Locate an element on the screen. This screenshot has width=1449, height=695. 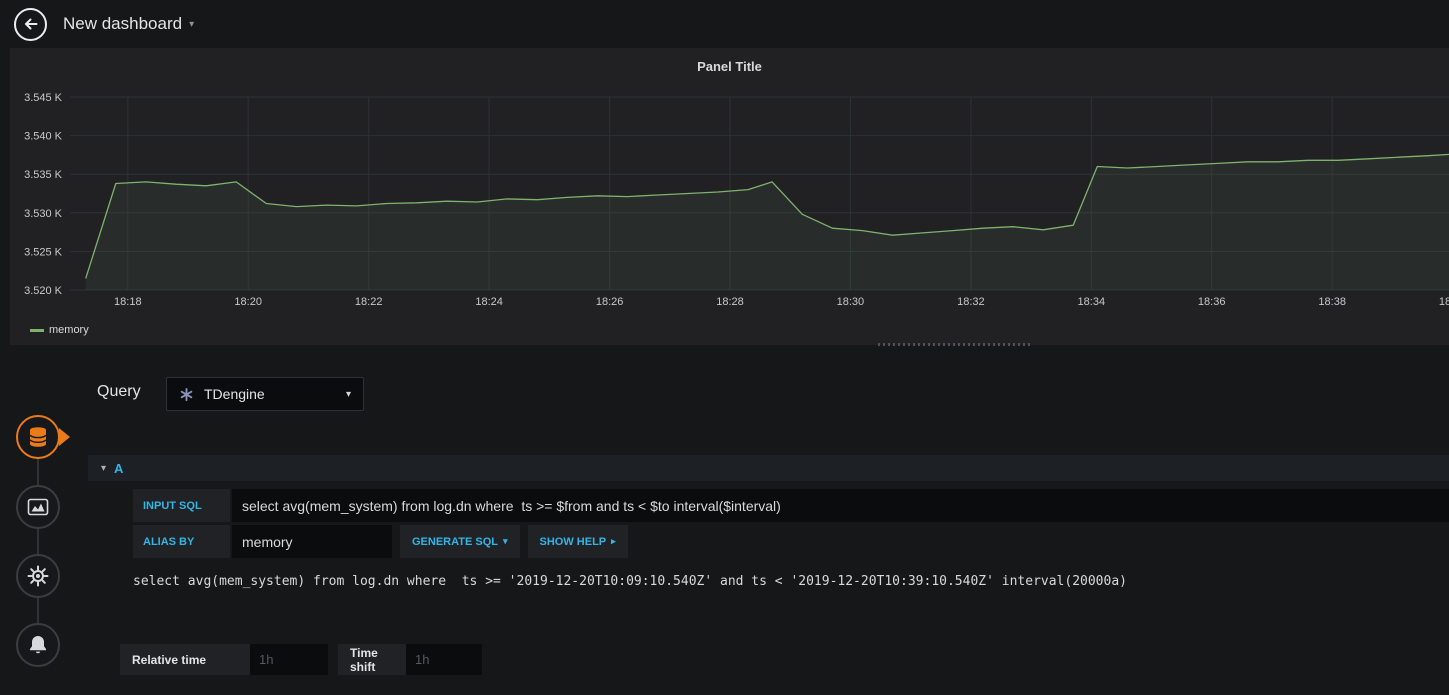
active-tab-pointer-icon is located at coordinates (64, 437).